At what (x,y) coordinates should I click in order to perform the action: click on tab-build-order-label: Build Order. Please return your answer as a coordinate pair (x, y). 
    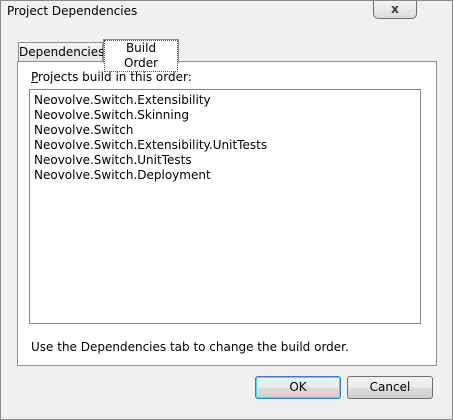
    Looking at the image, I should click on (141, 56).